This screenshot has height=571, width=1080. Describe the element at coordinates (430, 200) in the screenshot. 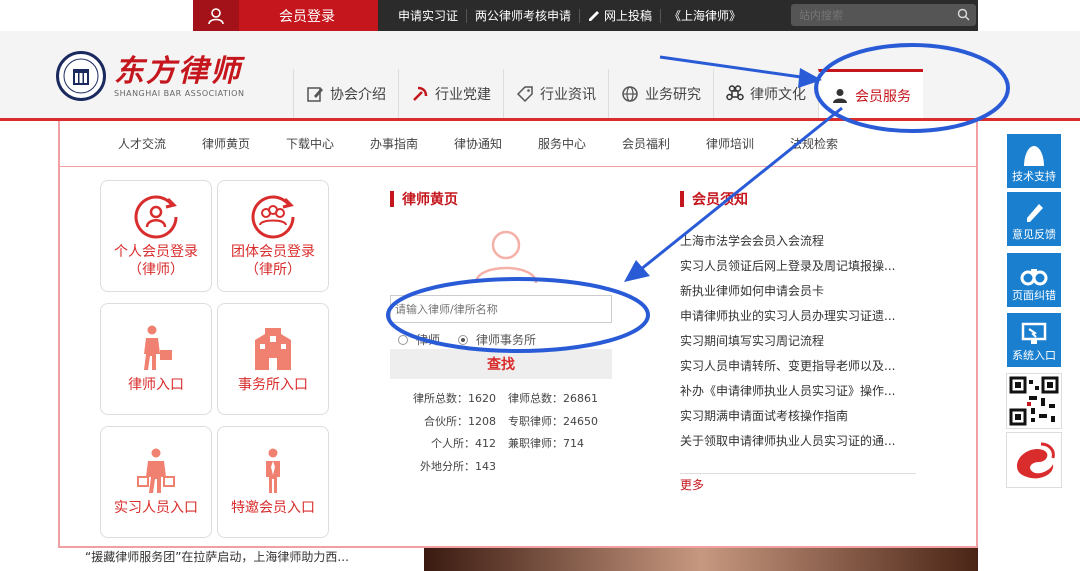

I see `yellow-pages-title-text: 律师黄页` at that location.